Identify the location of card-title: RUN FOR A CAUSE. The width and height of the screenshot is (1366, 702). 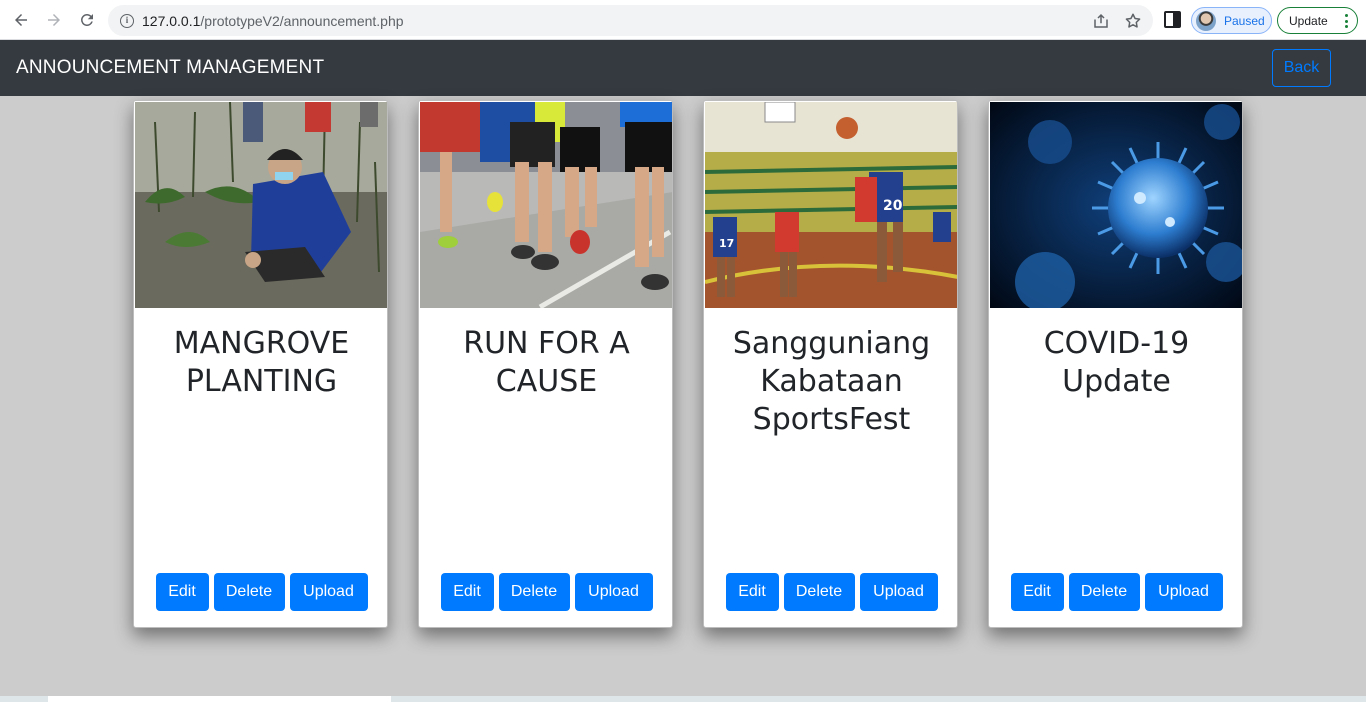
(546, 362).